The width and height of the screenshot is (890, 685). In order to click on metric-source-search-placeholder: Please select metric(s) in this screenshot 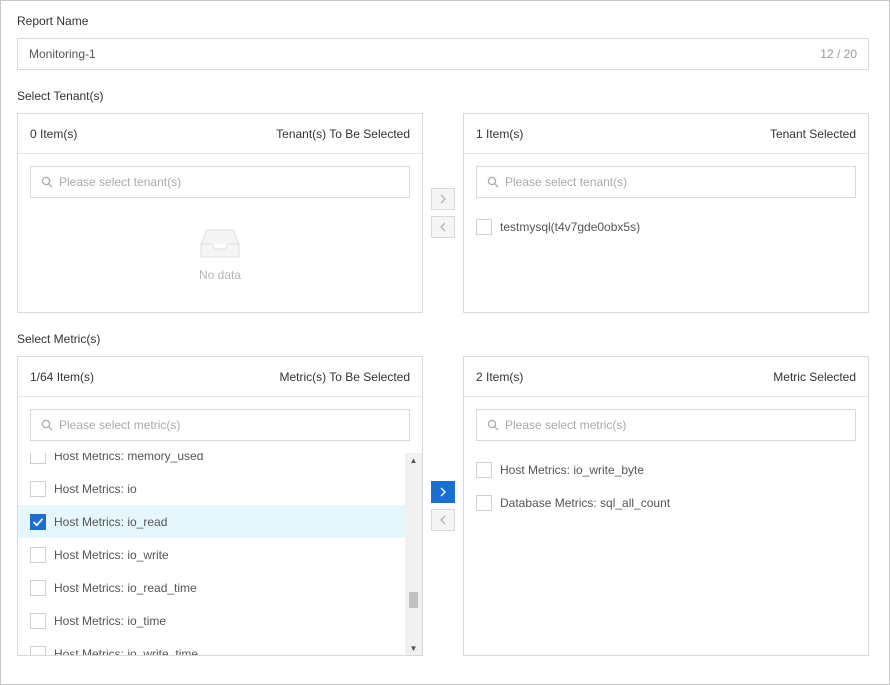, I will do `click(120, 425)`.